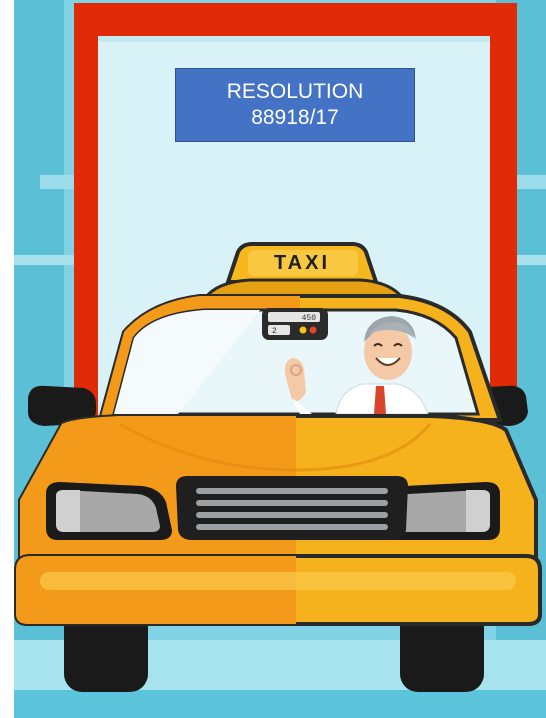  Describe the element at coordinates (302, 263) in the screenshot. I see `taxi-sign-text: TAXI` at that location.